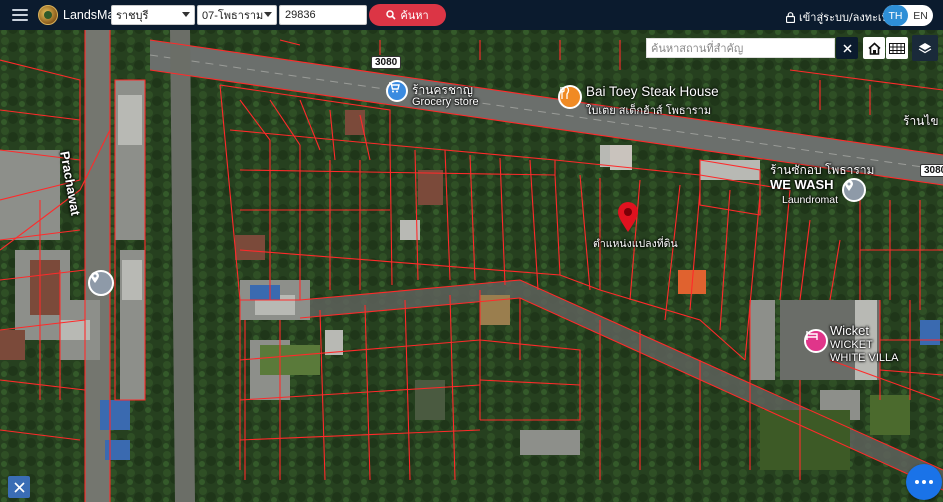 The height and width of the screenshot is (502, 943). Describe the element at coordinates (570, 97) in the screenshot. I see `fork-knife-icon` at that location.